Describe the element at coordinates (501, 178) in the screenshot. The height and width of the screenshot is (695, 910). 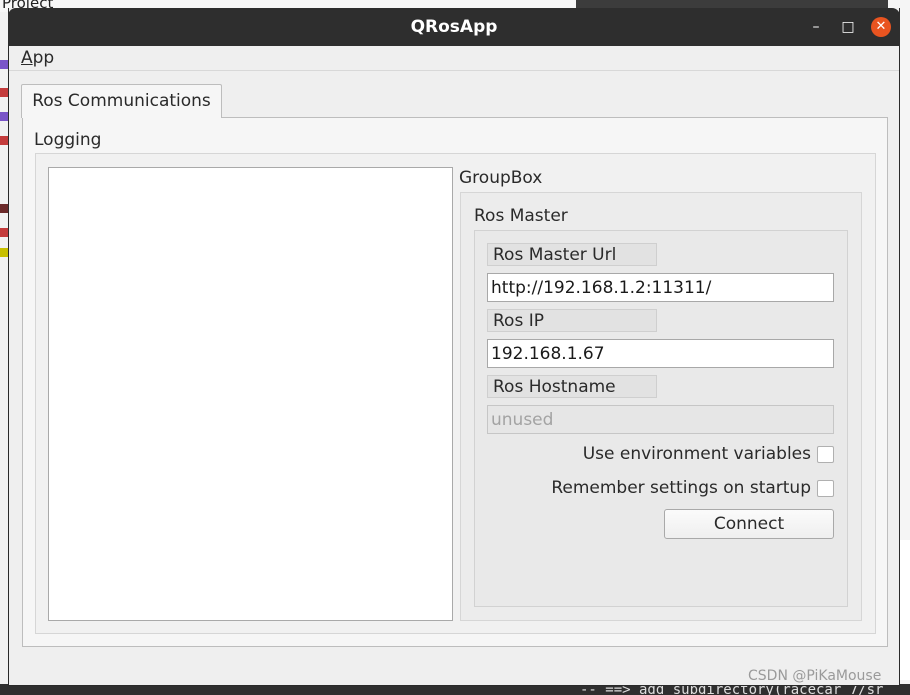
I see `groupbox-title: GroupBox` at that location.